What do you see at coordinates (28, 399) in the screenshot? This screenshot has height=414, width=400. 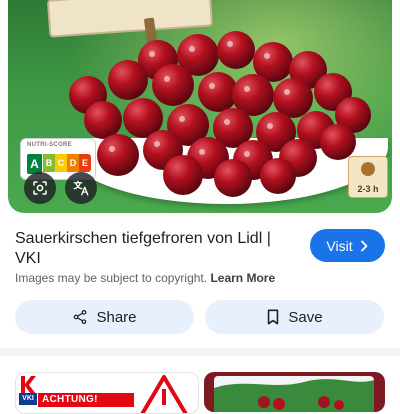 I see `vki-brand-text: VKI` at bounding box center [28, 399].